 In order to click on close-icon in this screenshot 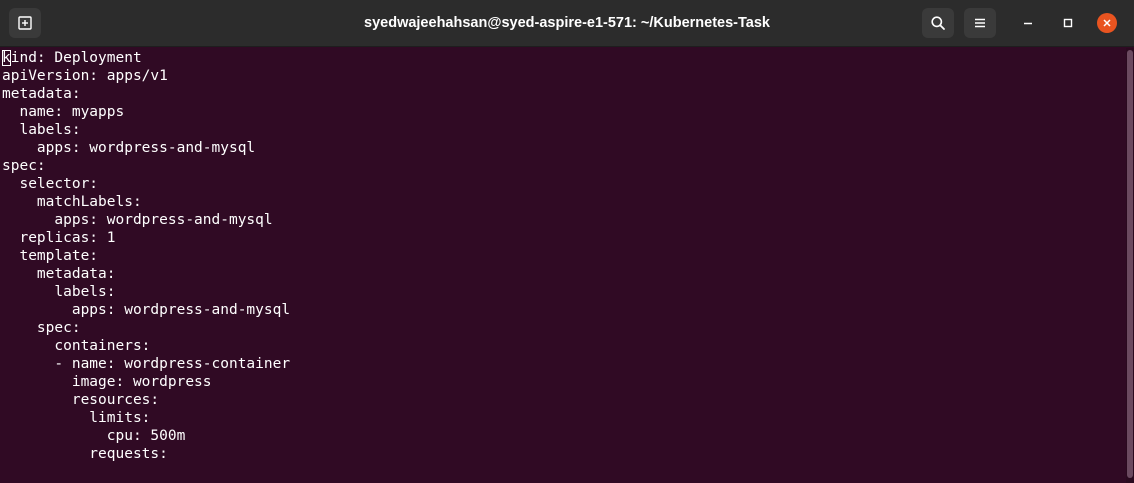, I will do `click(1107, 23)`.